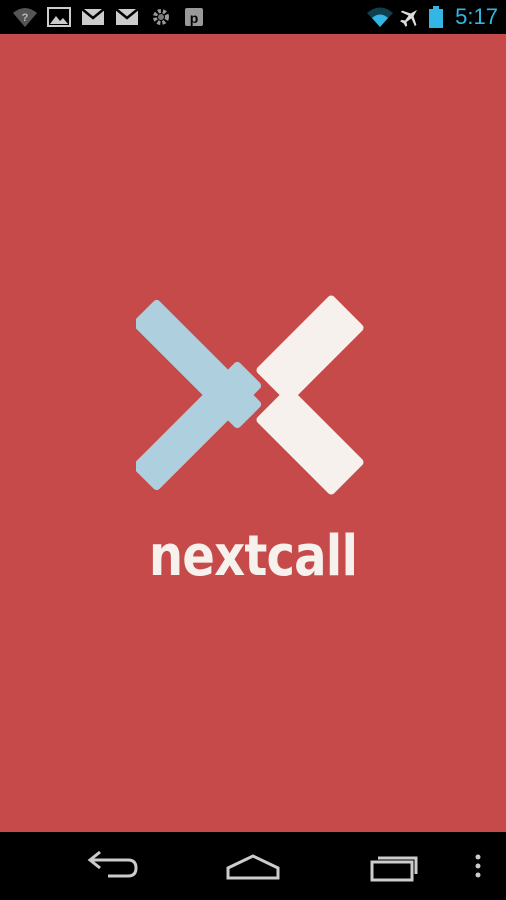 The width and height of the screenshot is (506, 900). I want to click on overflow-menu-icon, so click(478, 866).